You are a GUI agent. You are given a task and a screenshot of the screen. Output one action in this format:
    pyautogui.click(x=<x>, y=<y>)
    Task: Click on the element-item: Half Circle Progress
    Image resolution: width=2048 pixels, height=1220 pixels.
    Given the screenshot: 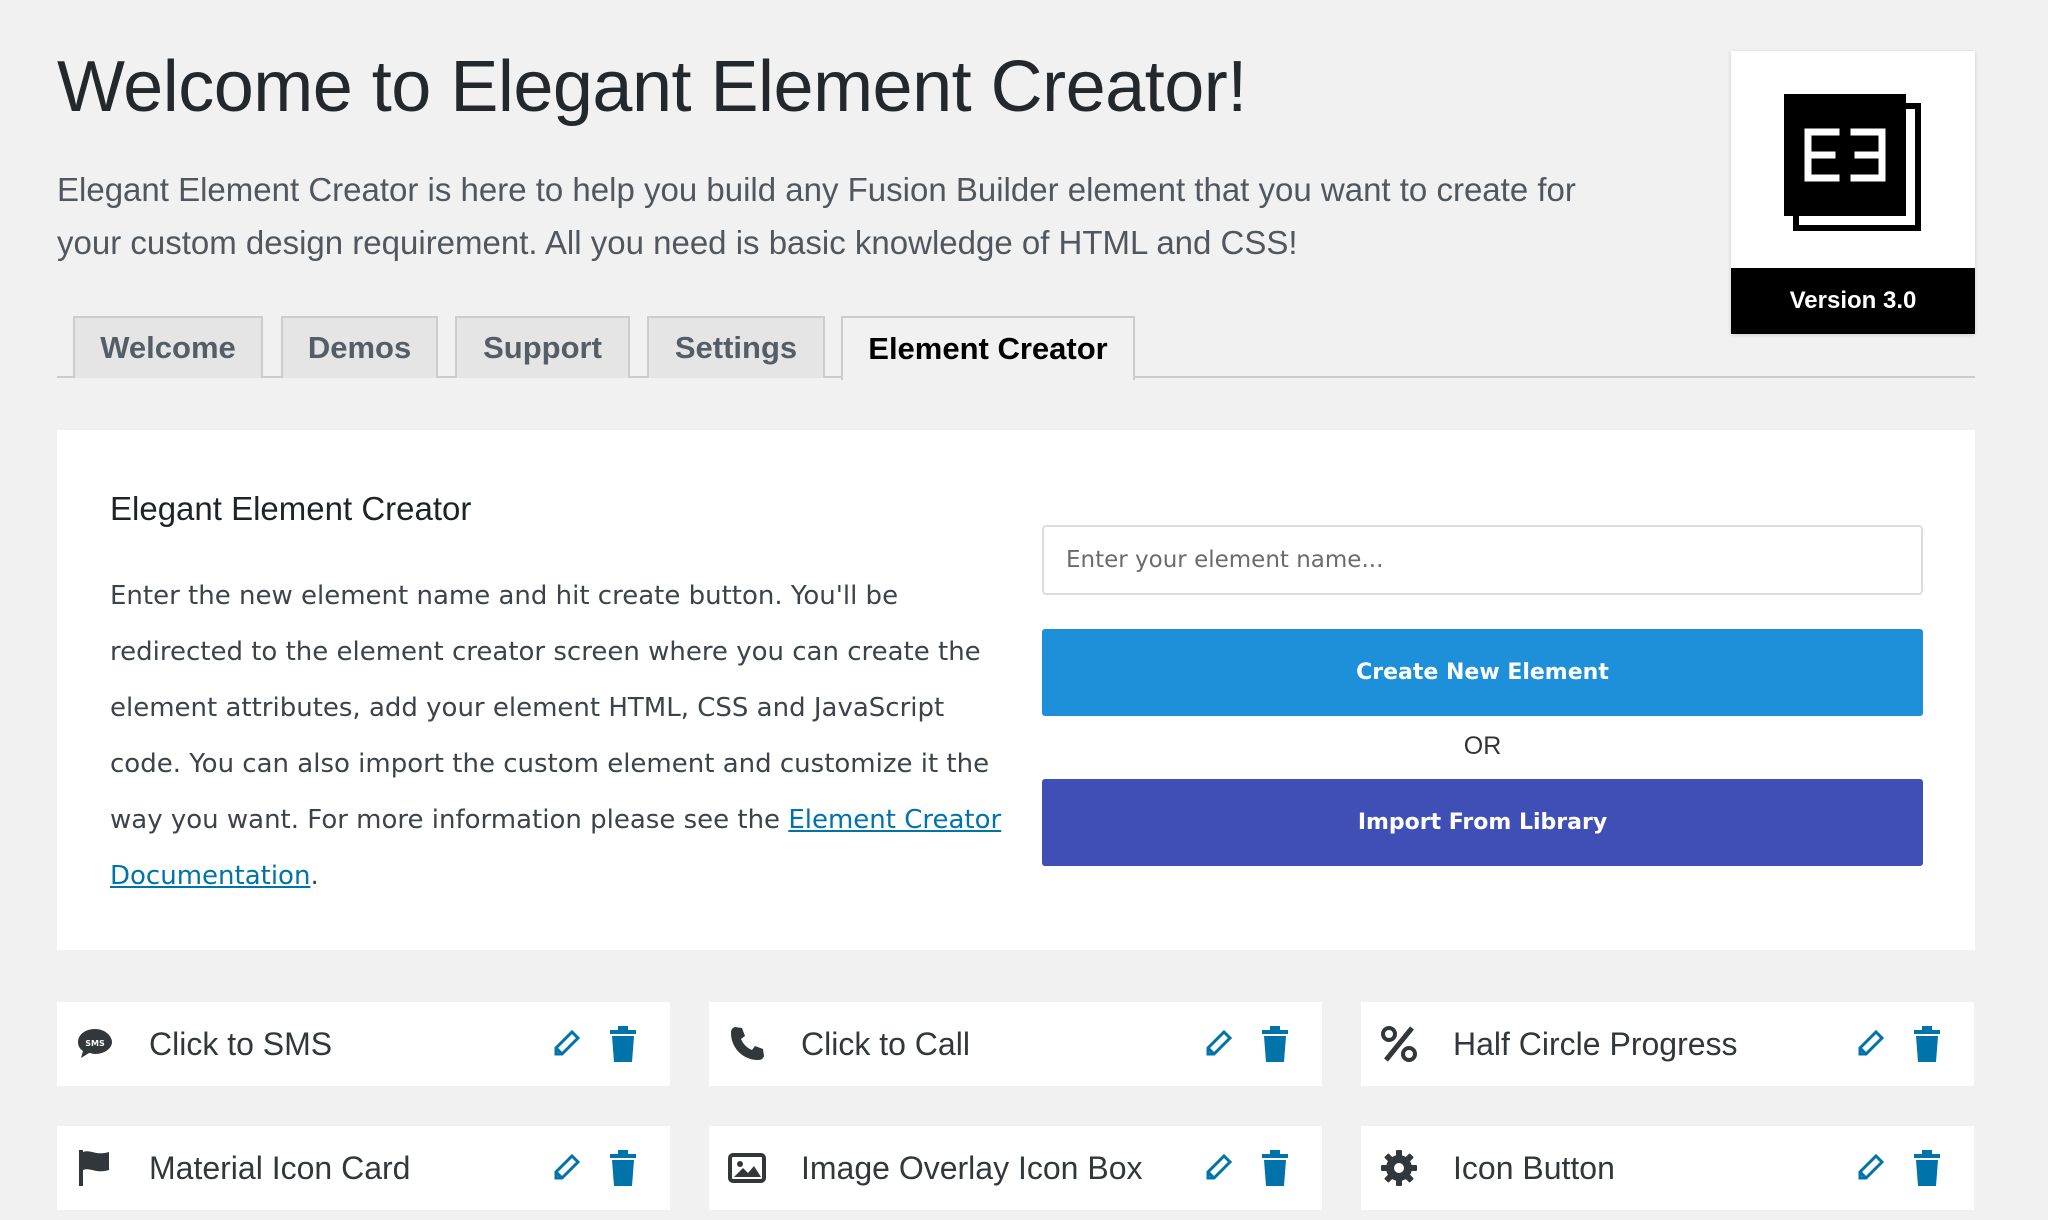 What is the action you would take?
    pyautogui.click(x=1667, y=1044)
    